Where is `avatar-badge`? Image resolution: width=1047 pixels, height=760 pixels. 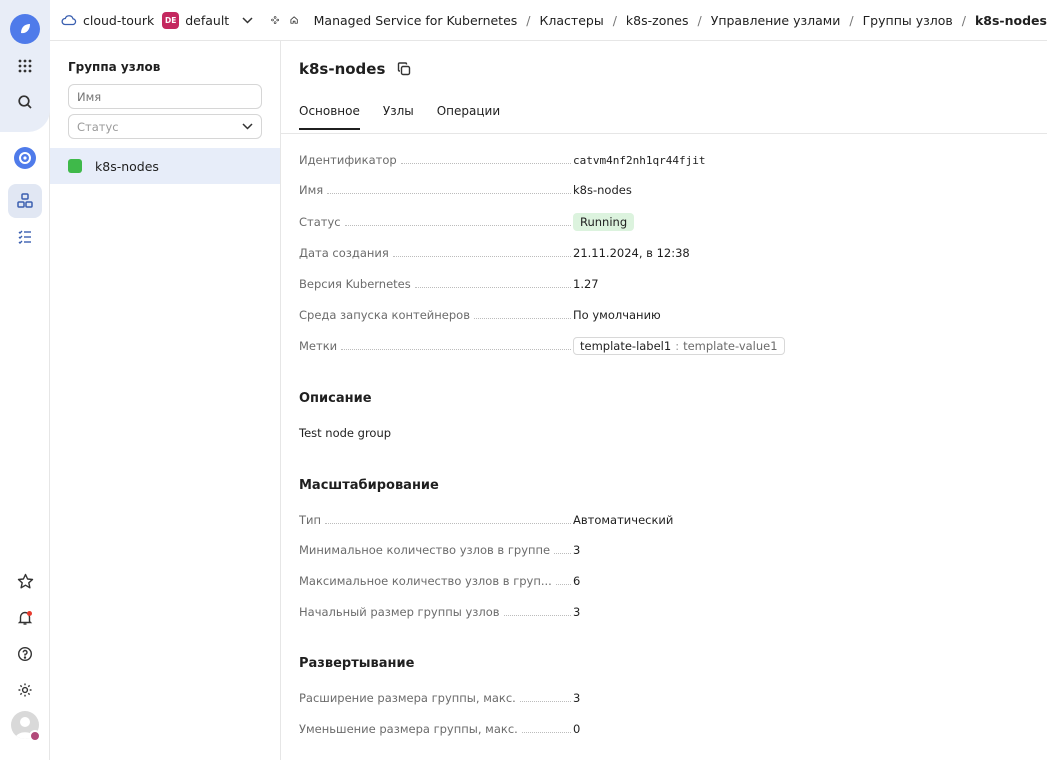 avatar-badge is located at coordinates (35, 736).